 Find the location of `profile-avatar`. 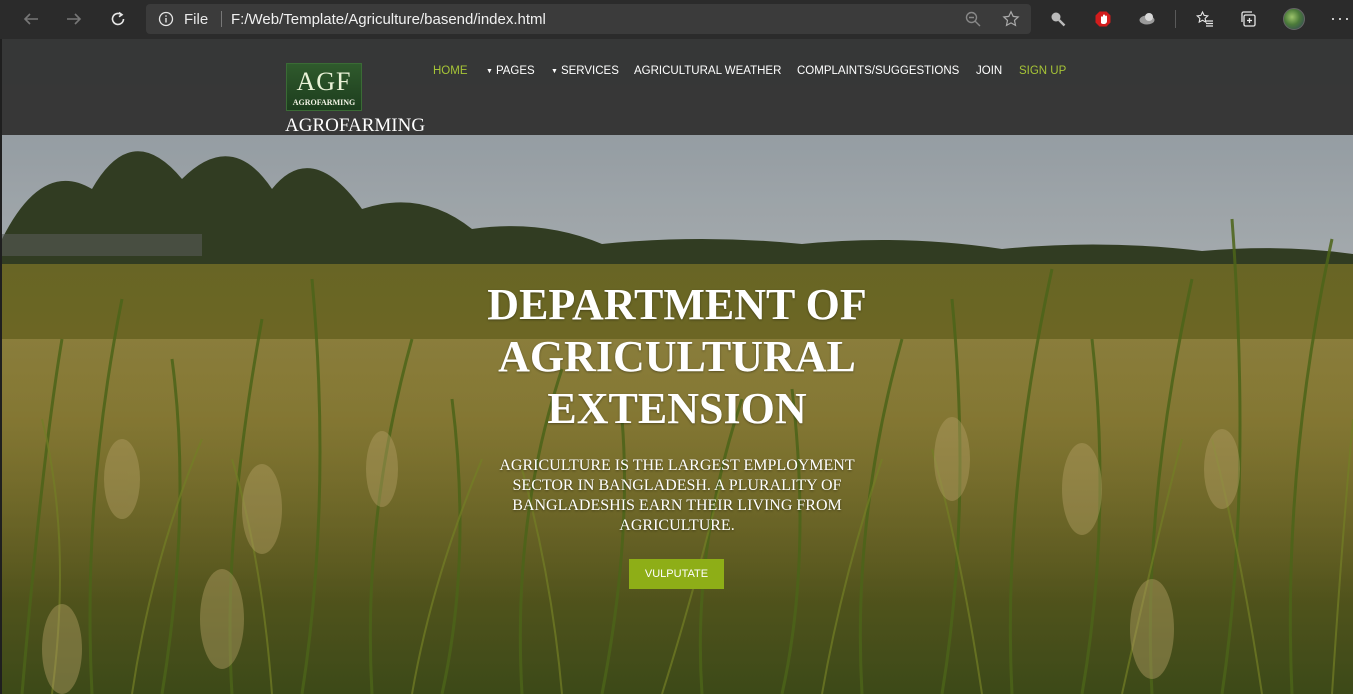

profile-avatar is located at coordinates (1294, 19).